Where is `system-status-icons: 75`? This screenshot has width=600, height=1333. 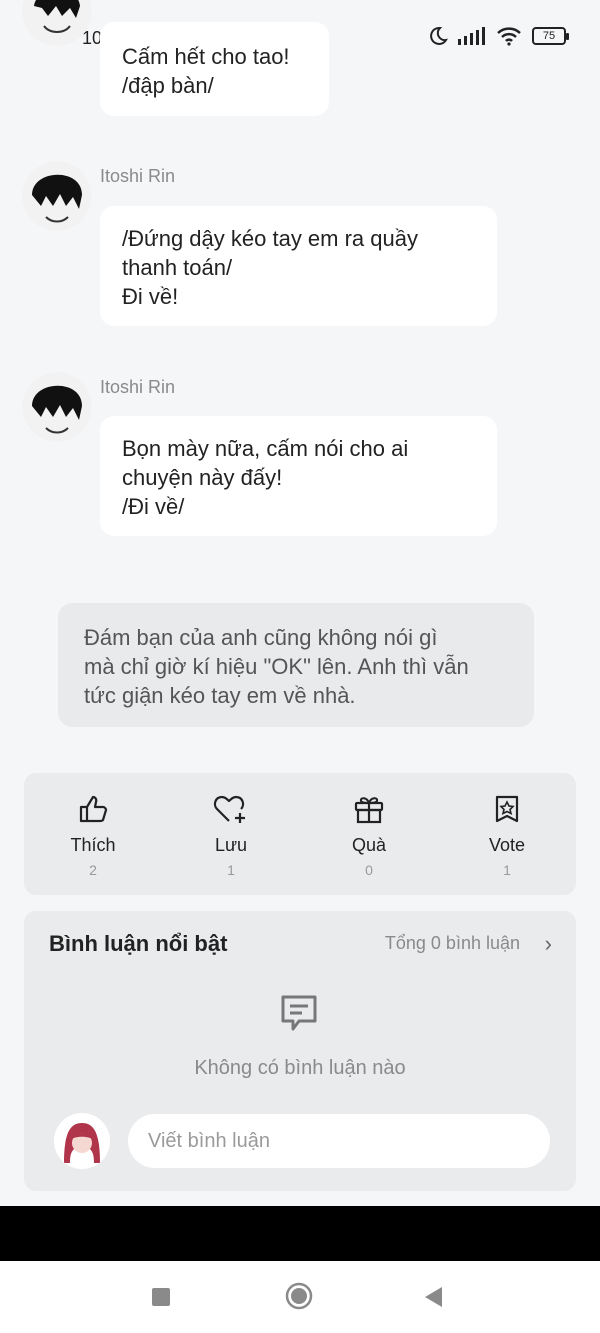 system-status-icons: 75 is located at coordinates (498, 36).